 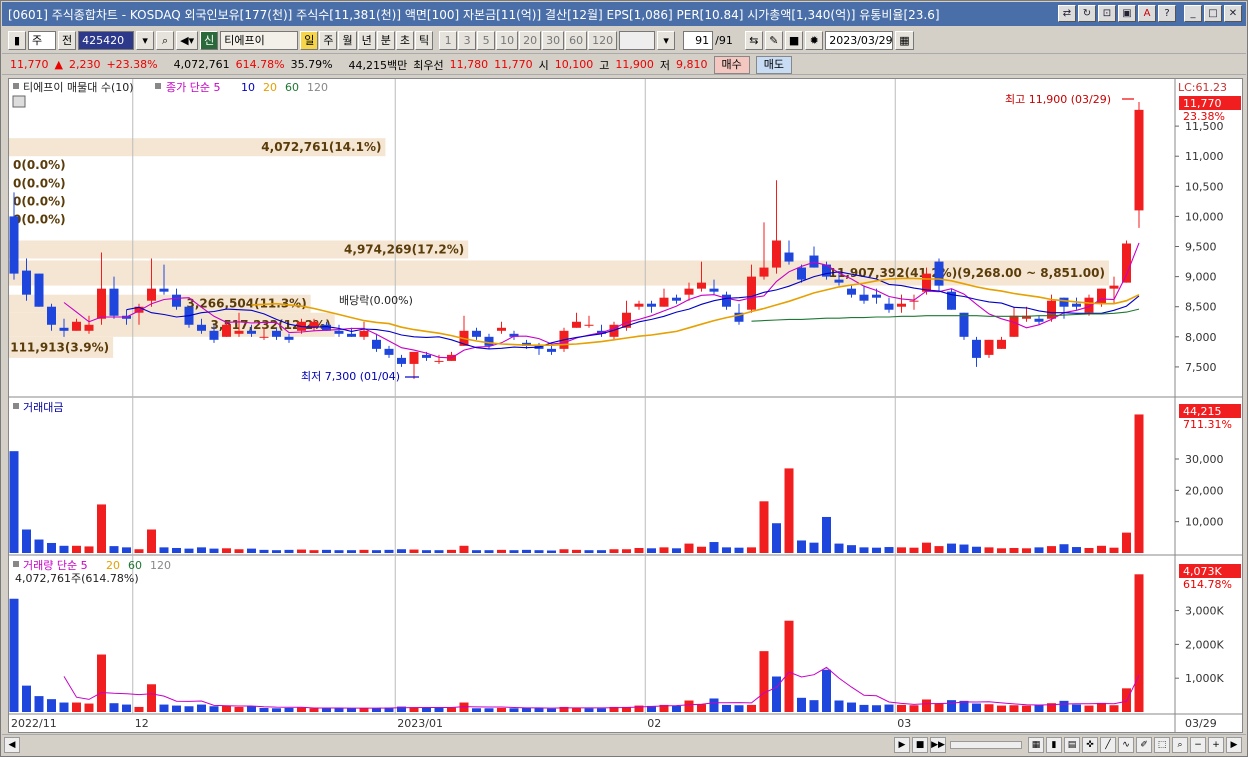 What do you see at coordinates (366, 40) in the screenshot?
I see `period-button: 년` at bounding box center [366, 40].